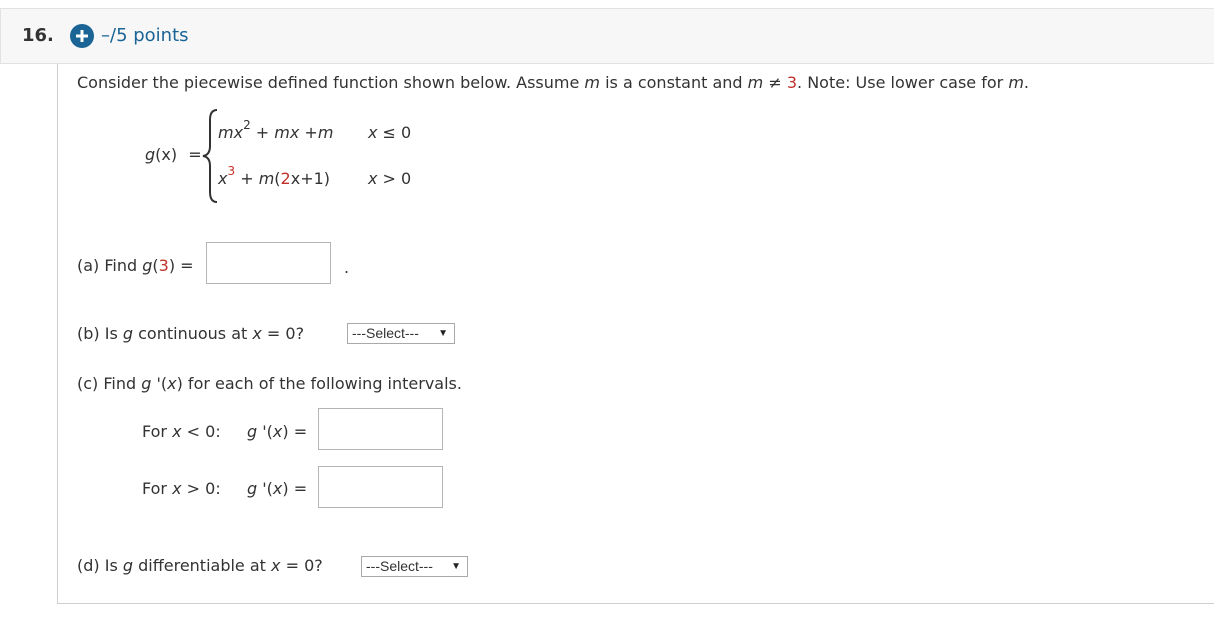  Describe the element at coordinates (394, 132) in the screenshot. I see `cond-op: ≤ 0` at that location.